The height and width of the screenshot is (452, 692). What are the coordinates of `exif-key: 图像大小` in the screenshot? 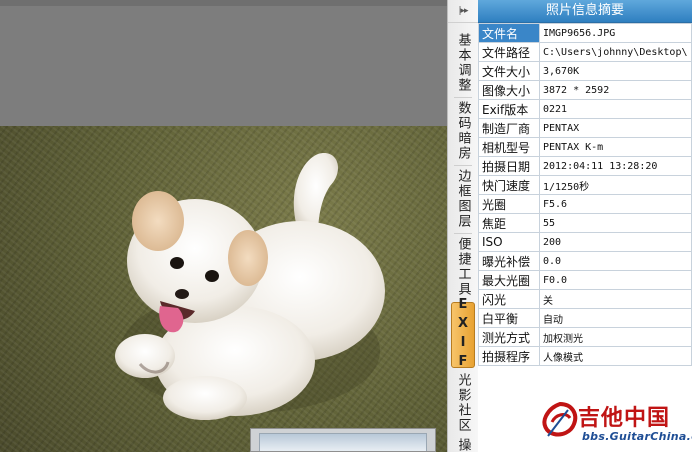 It's located at (509, 90).